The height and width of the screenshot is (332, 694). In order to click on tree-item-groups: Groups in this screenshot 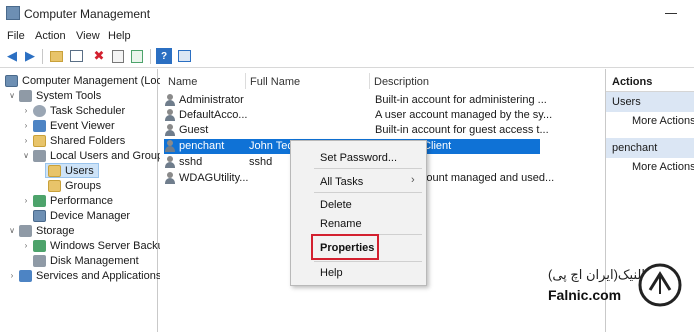, I will do `click(73, 185)`.